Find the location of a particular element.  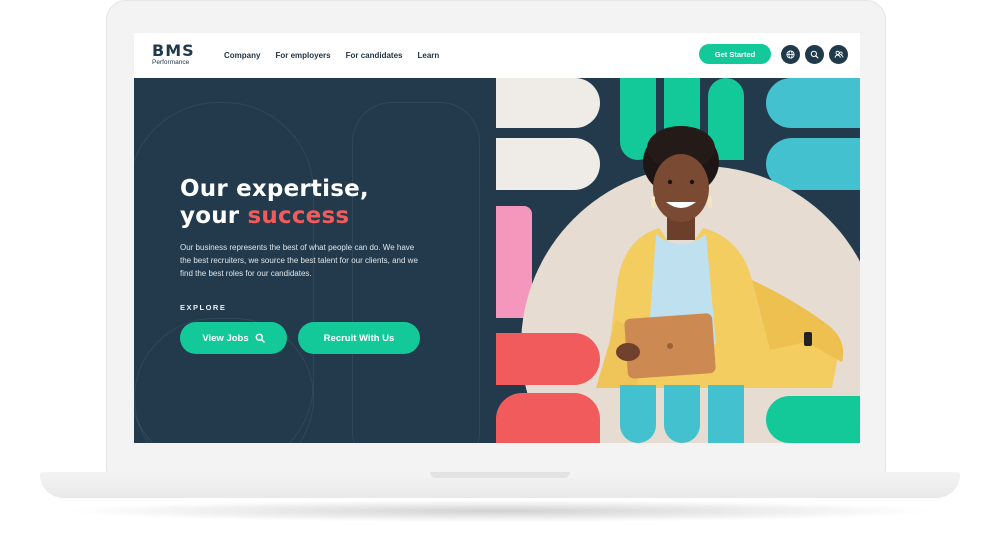

hero-heading-prefix: your is located at coordinates (214, 216).